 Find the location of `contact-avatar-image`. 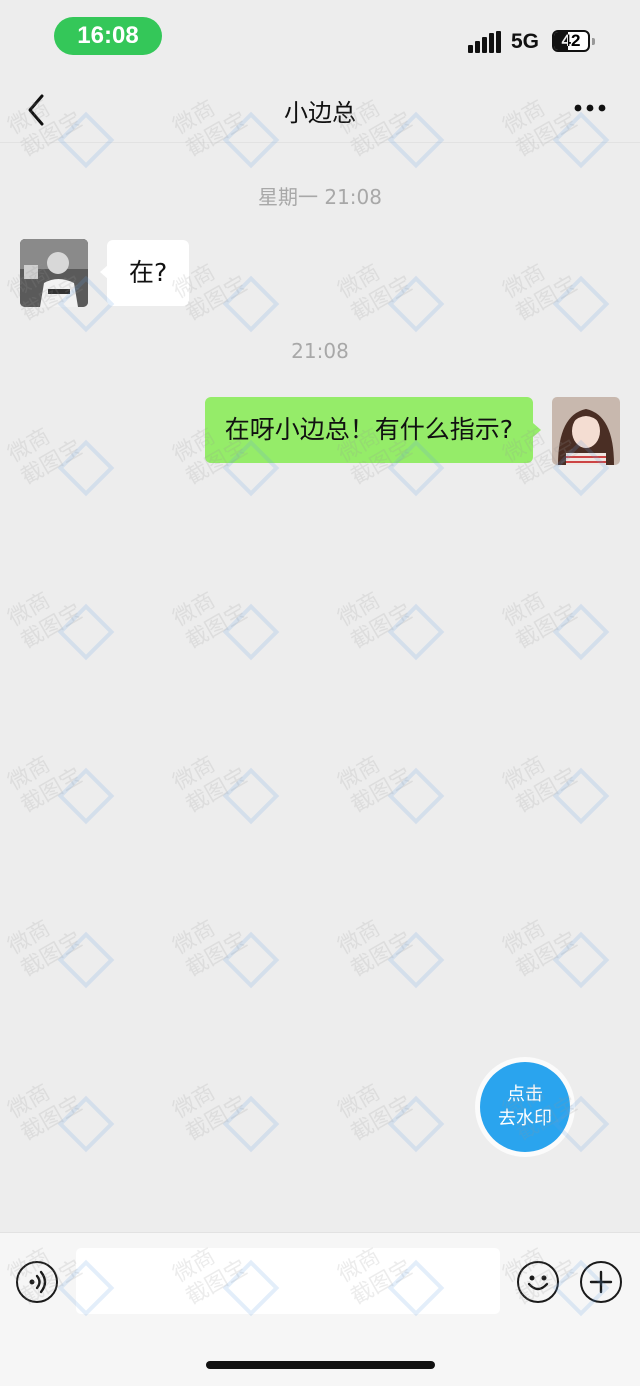

contact-avatar-image is located at coordinates (54, 273).